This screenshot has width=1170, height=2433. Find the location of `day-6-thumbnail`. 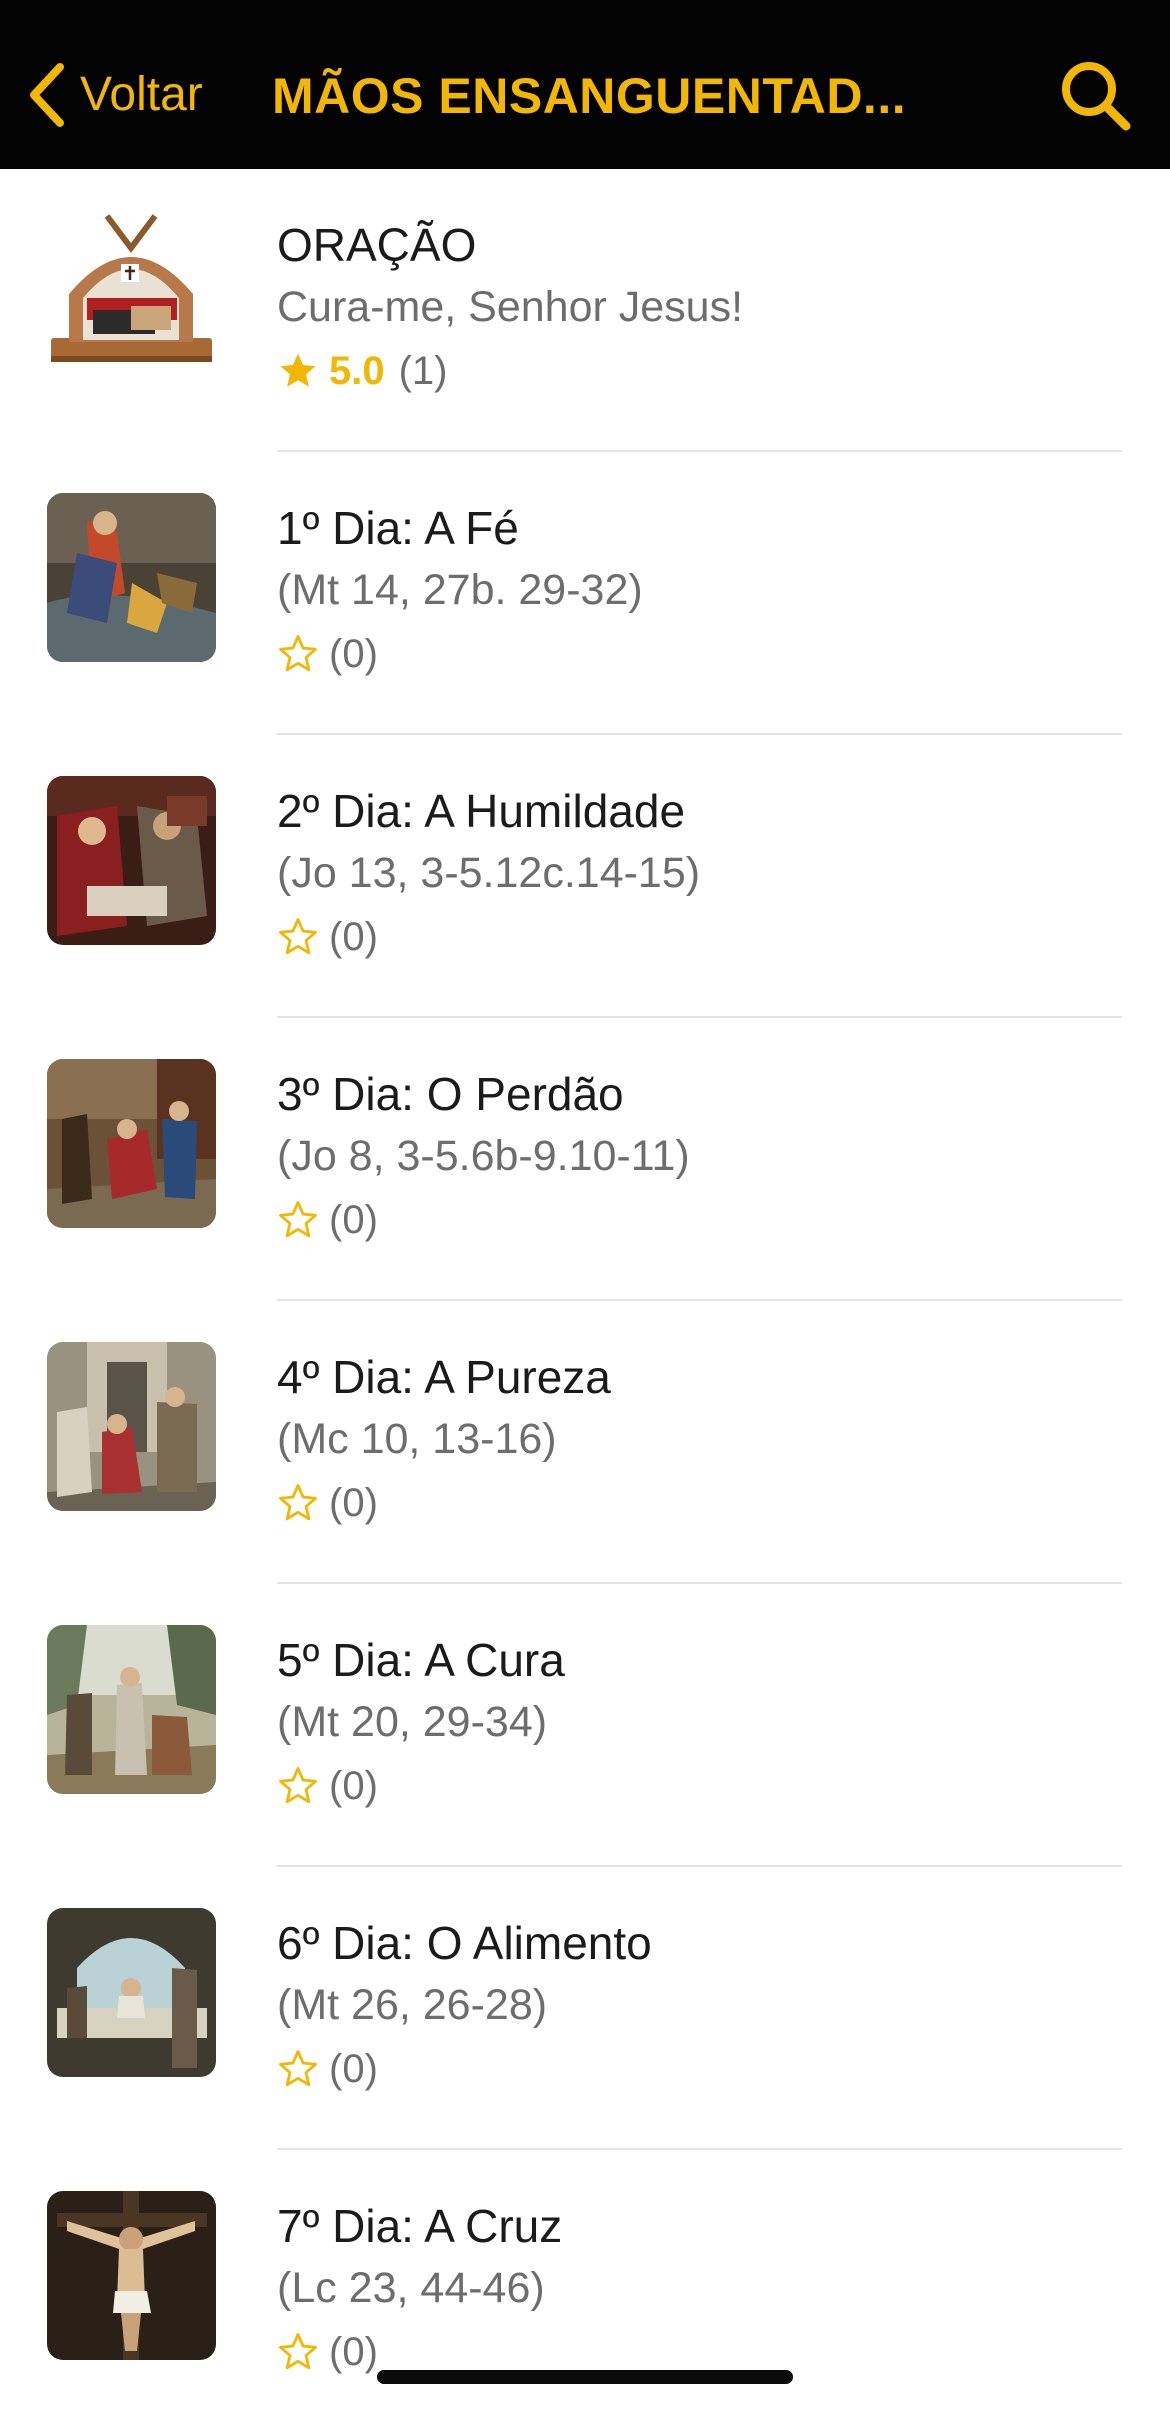

day-6-thumbnail is located at coordinates (131, 1992).